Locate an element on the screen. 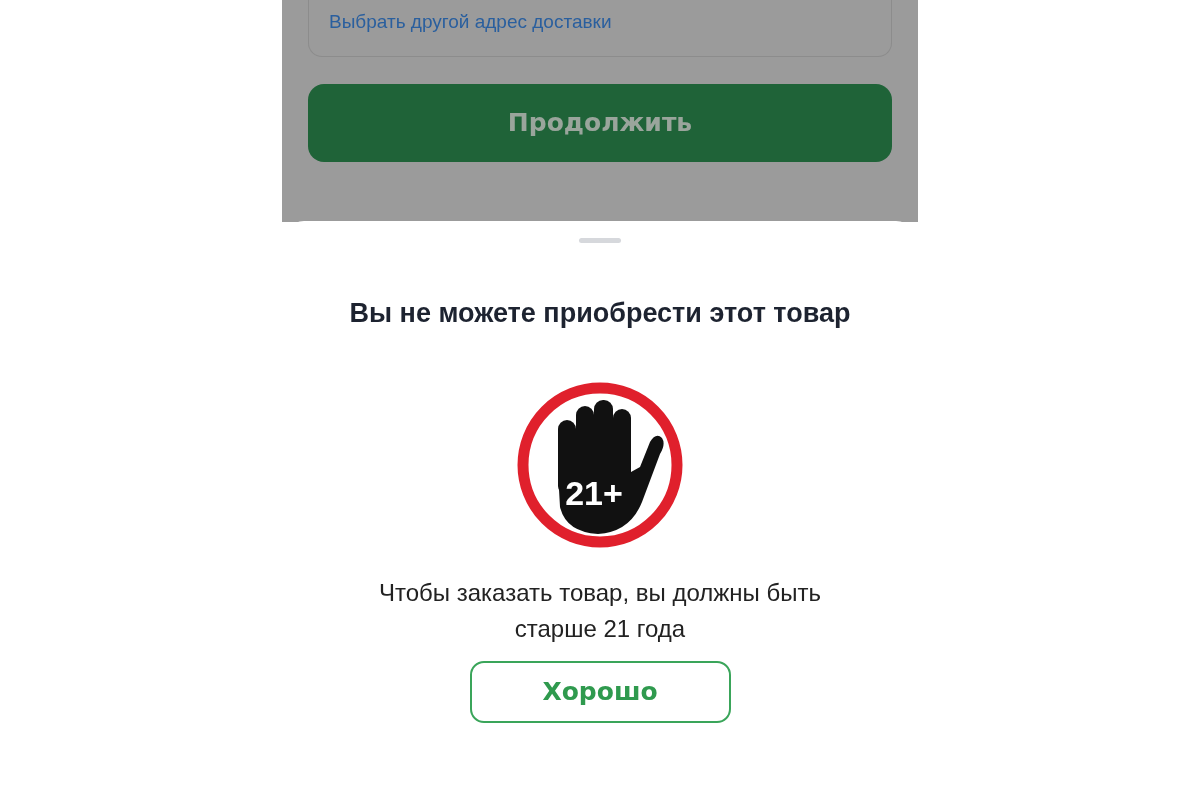 Image resolution: width=1200 pixels, height=800 pixels. sheet-title: Вы не можете приобрести этот товар is located at coordinates (600, 313).